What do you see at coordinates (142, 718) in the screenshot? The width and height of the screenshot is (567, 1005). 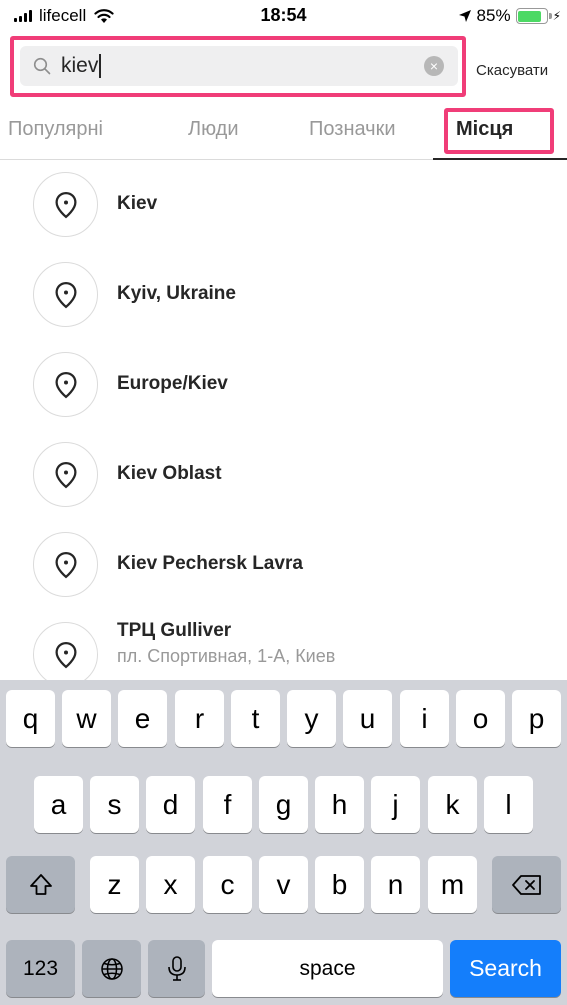 I see `key-e: e` at bounding box center [142, 718].